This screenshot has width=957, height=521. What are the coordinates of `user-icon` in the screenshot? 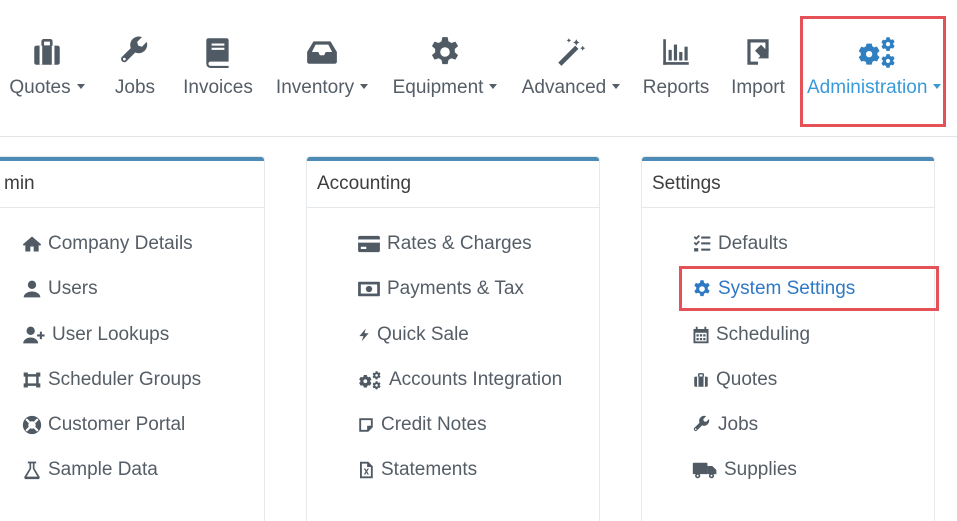 It's located at (32, 289).